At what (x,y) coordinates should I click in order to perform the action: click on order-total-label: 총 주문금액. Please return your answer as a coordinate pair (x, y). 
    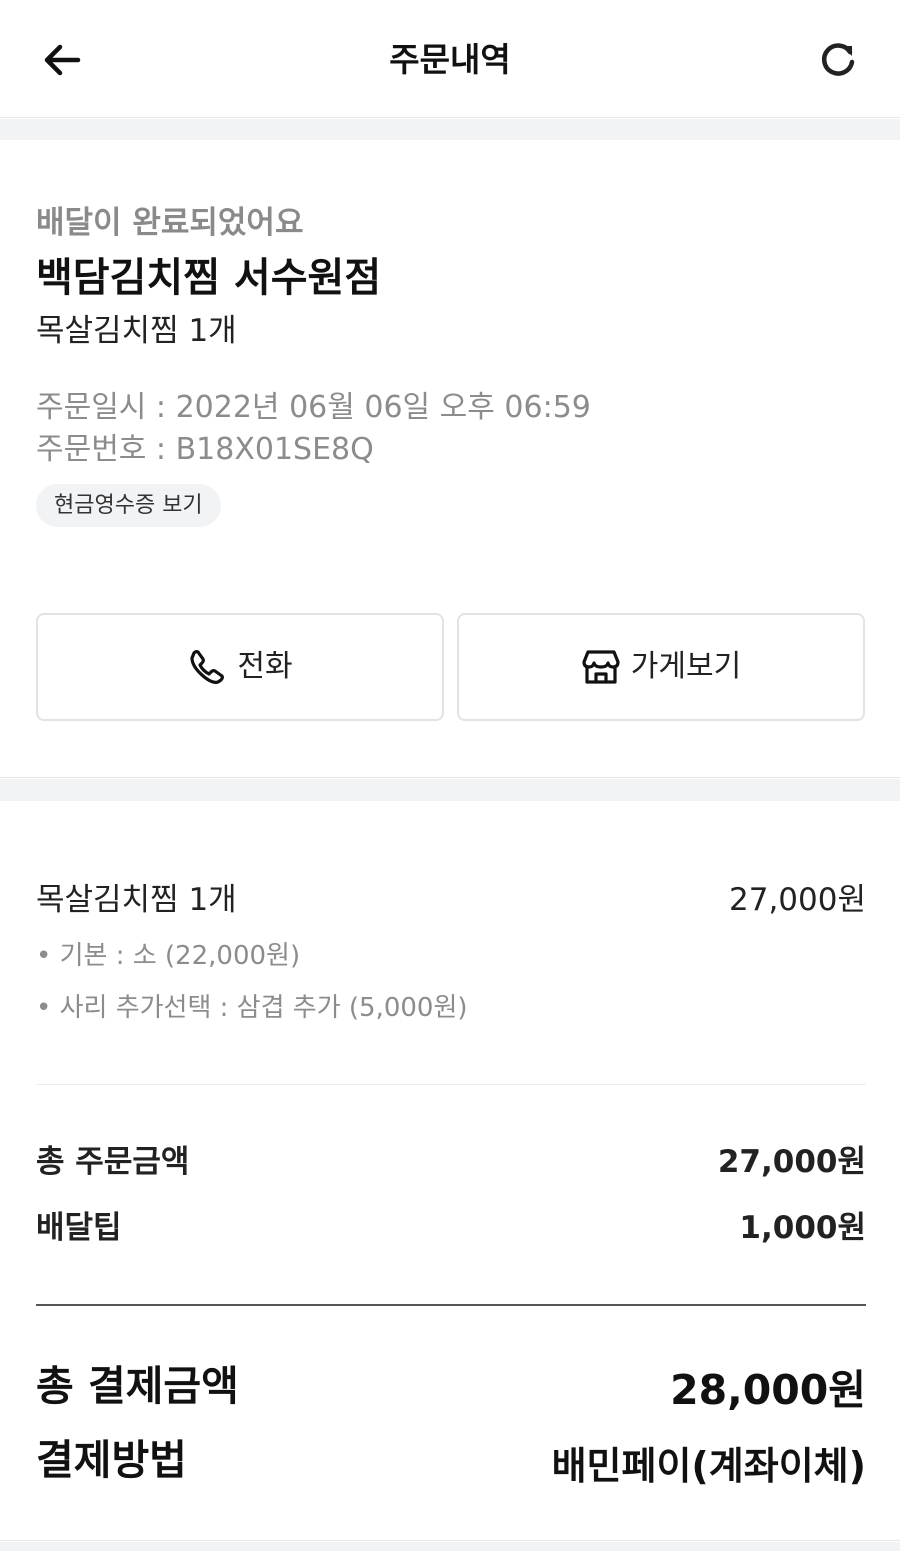
    Looking at the image, I should click on (113, 1162).